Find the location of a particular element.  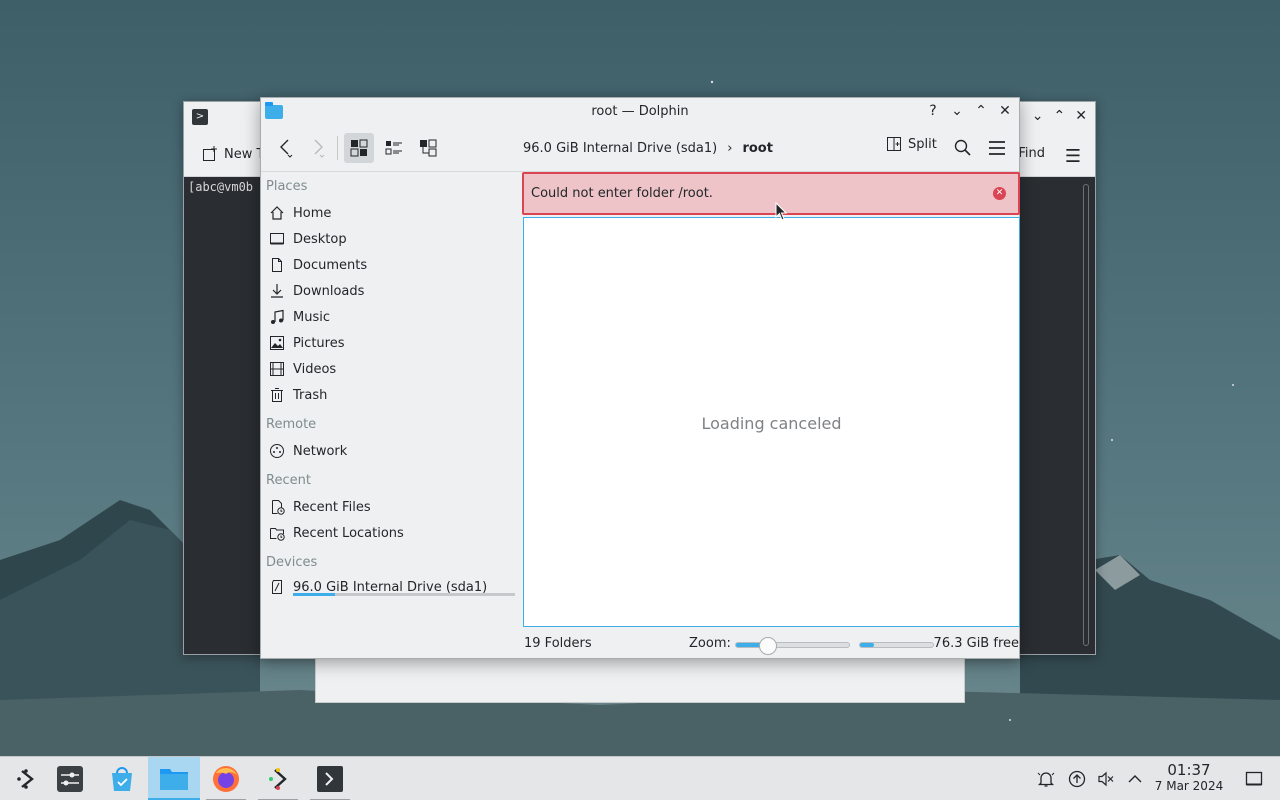

places-item-recent-files: Recent Files is located at coordinates (320, 507).